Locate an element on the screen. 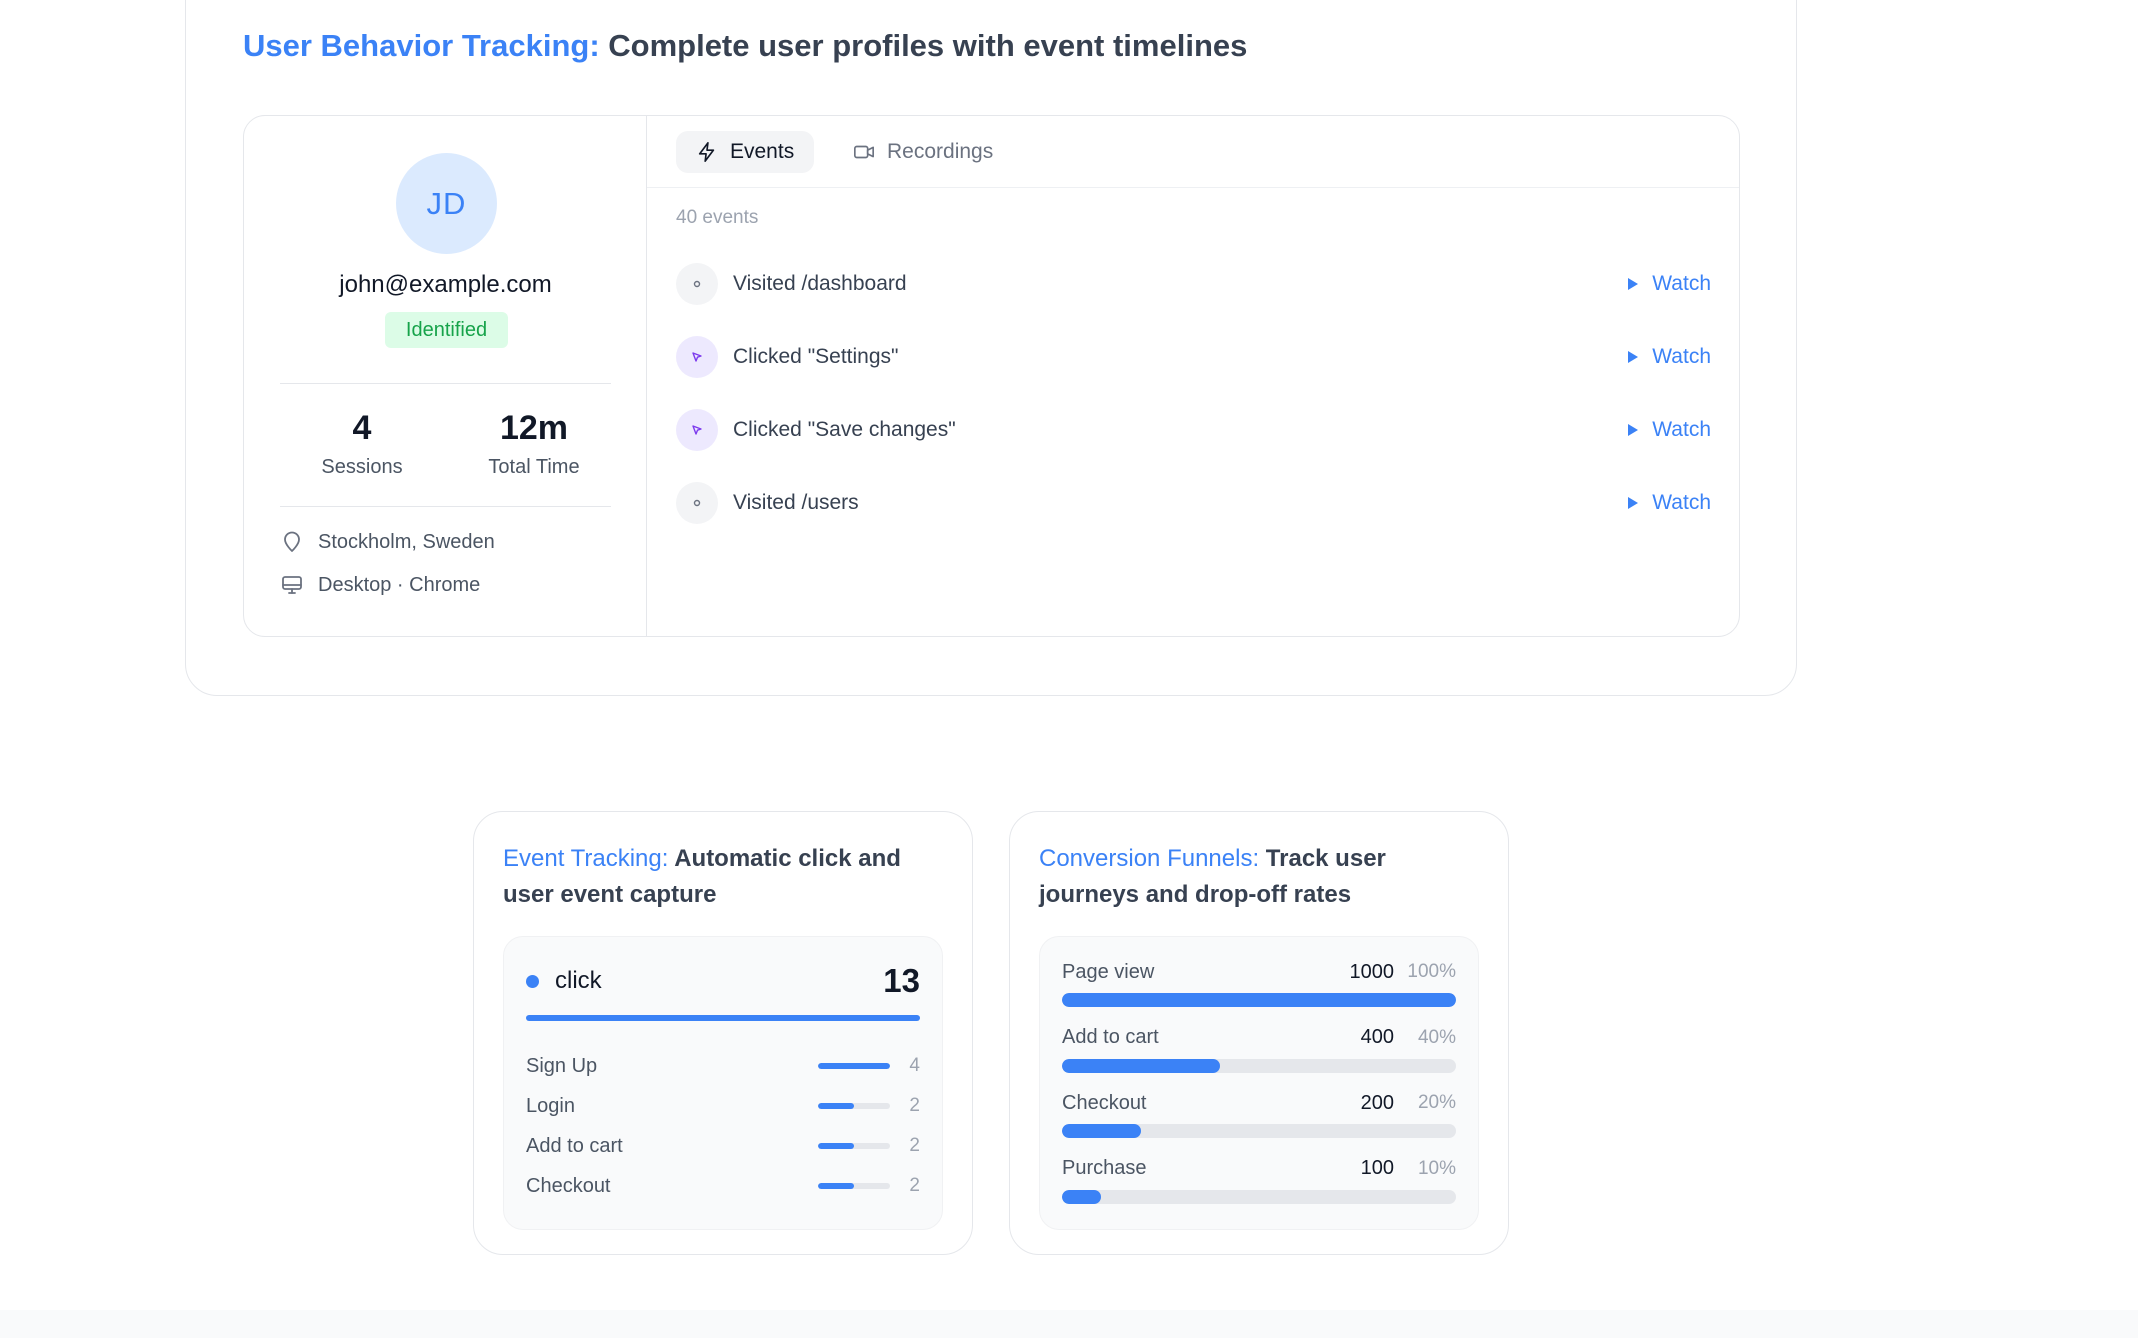  primary-event-name: click is located at coordinates (578, 980).